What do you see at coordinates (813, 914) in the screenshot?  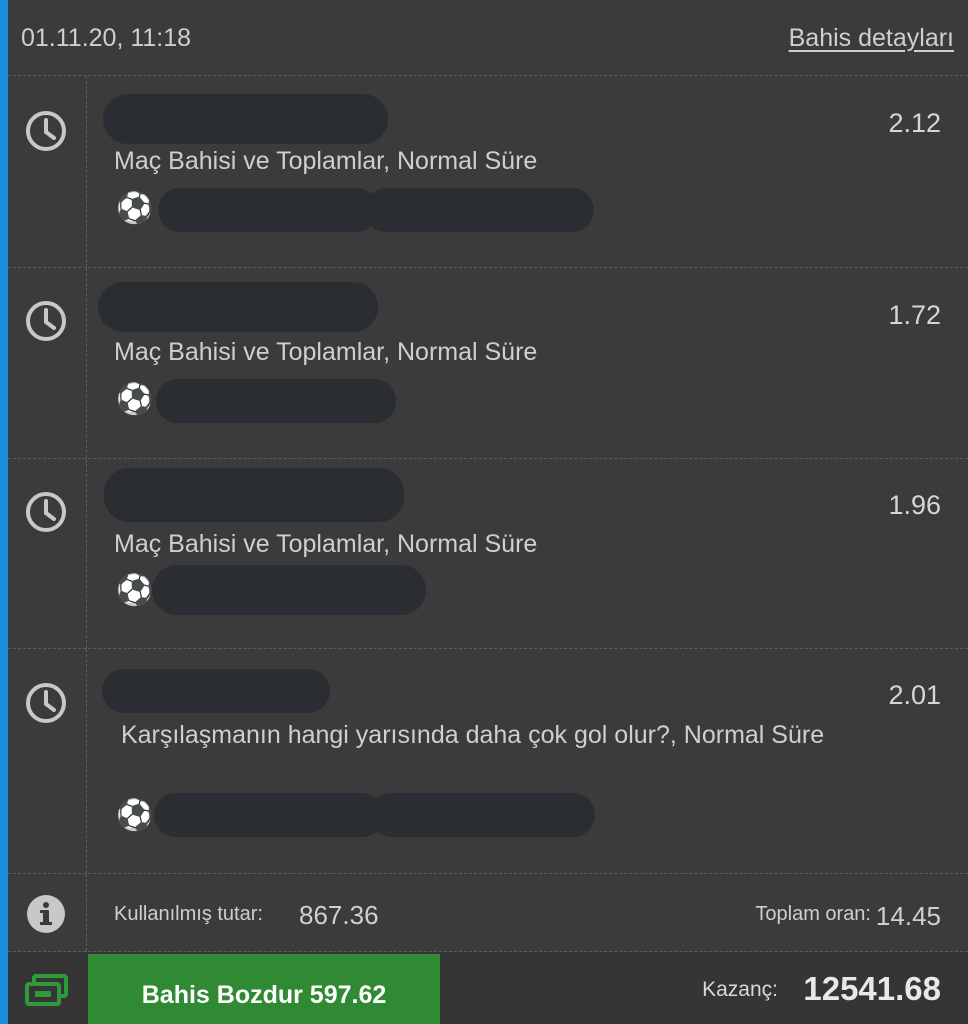 I see `total-odds-label: Toplam oran:` at bounding box center [813, 914].